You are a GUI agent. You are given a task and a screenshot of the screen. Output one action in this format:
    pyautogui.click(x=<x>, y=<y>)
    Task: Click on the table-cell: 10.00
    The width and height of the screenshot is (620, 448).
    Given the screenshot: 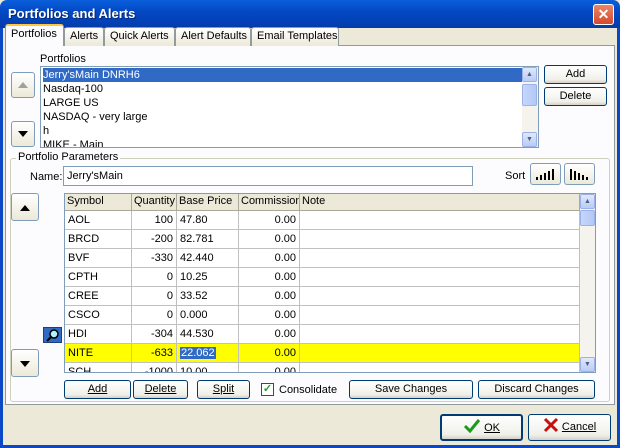 What is the action you would take?
    pyautogui.click(x=208, y=367)
    